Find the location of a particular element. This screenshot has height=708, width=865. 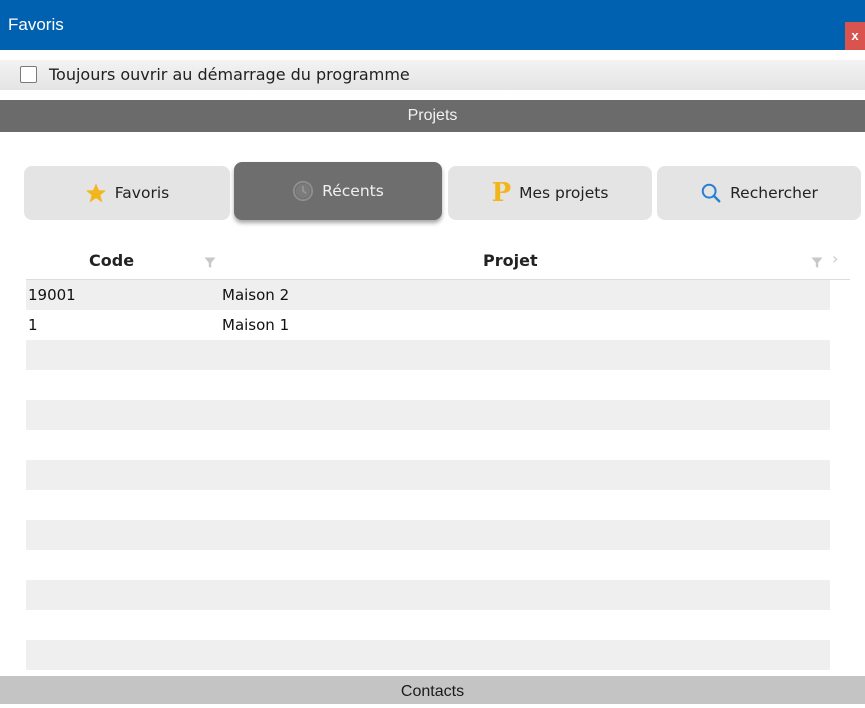

tab-favoris-label: Favoris is located at coordinates (142, 193).